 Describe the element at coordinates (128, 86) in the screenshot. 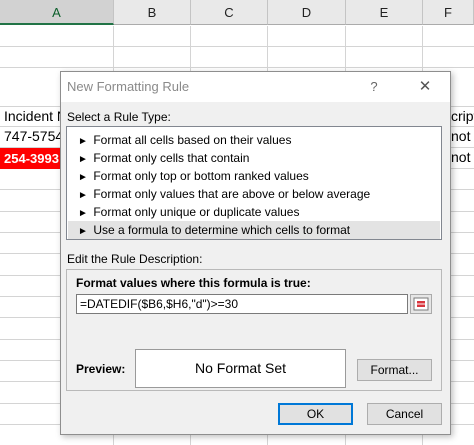

I see `dialog-title: New Formatting Rule` at that location.